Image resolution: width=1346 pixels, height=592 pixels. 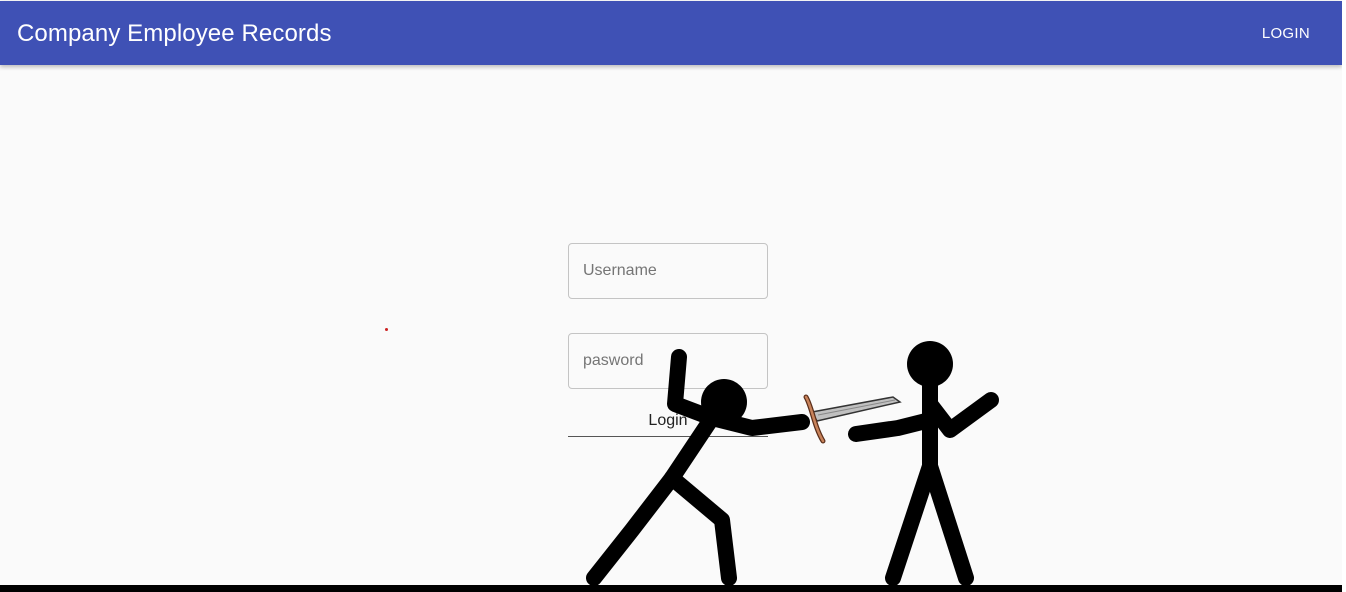 I want to click on app-title: Company Employee Records, so click(x=174, y=33).